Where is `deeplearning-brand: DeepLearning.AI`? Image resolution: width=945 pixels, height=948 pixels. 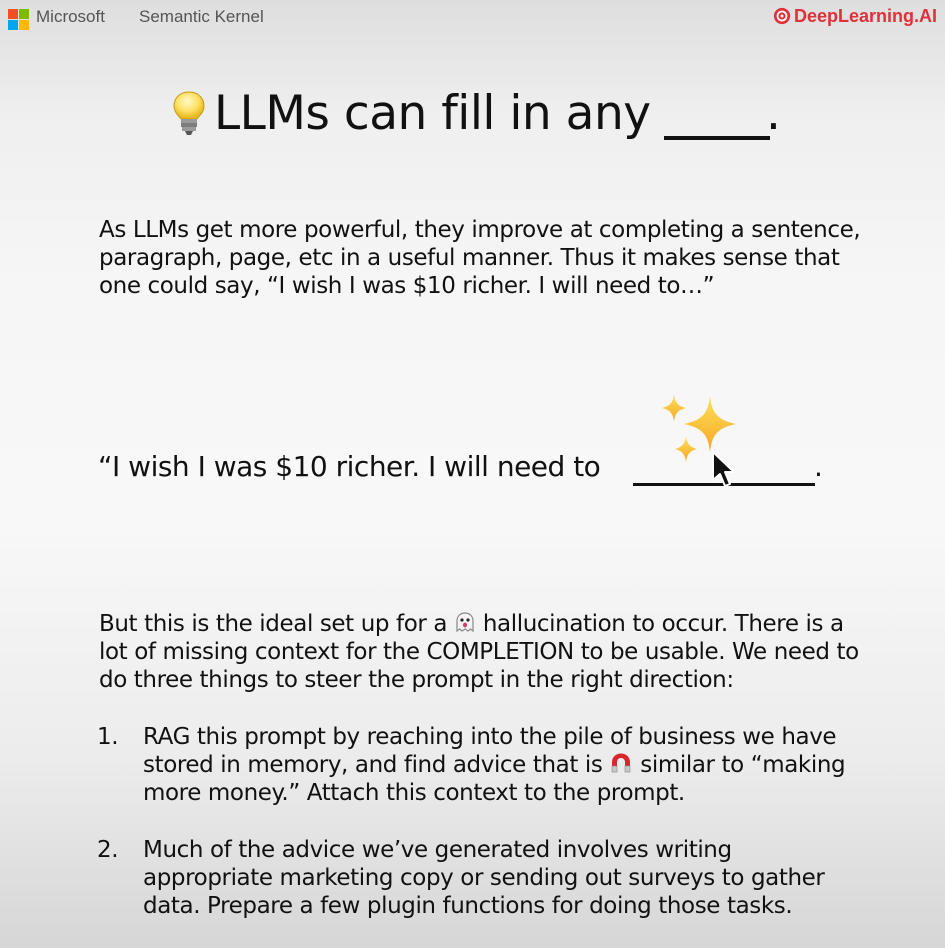
deeplearning-brand: DeepLearning.AI is located at coordinates (855, 16).